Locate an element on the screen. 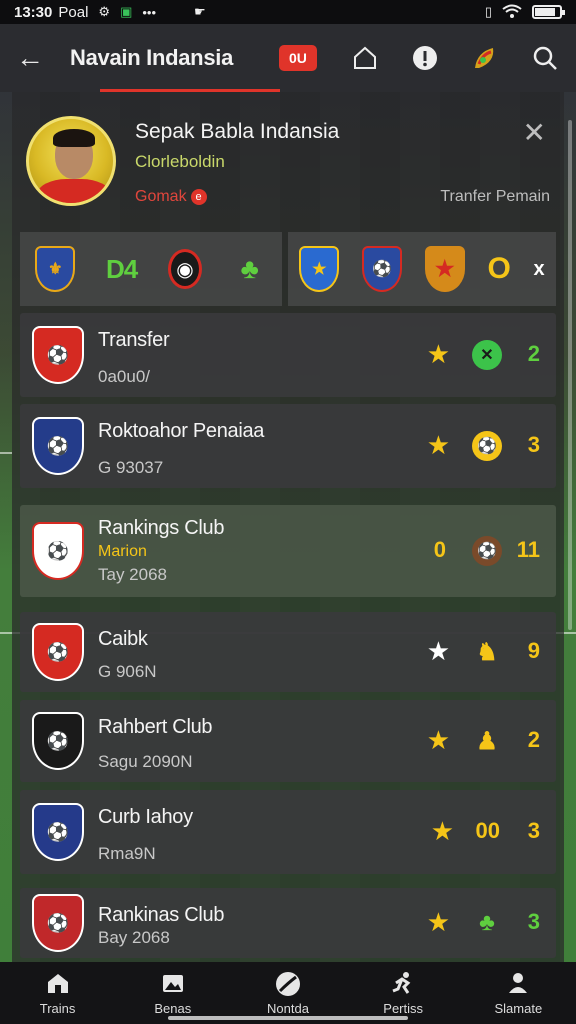  club-crest: ⚽ is located at coordinates (382, 269).